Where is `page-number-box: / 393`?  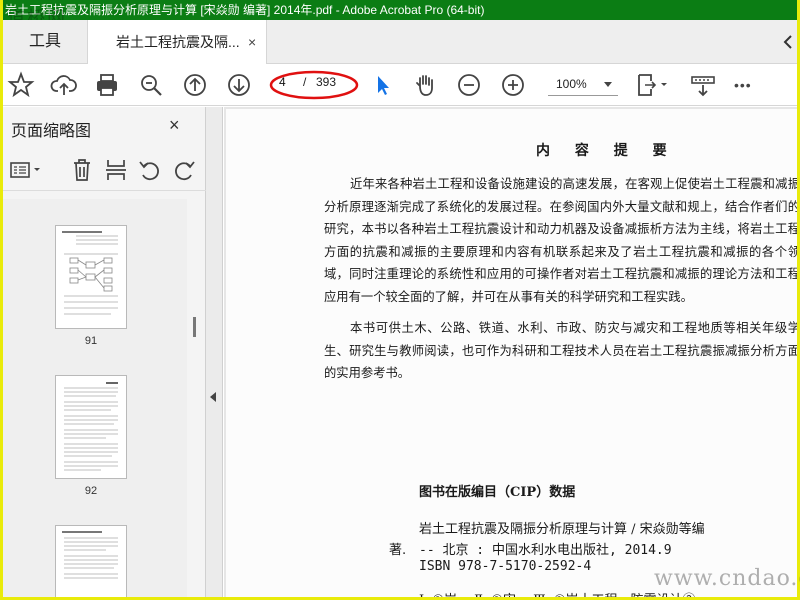 page-number-box: / 393 is located at coordinates (313, 84).